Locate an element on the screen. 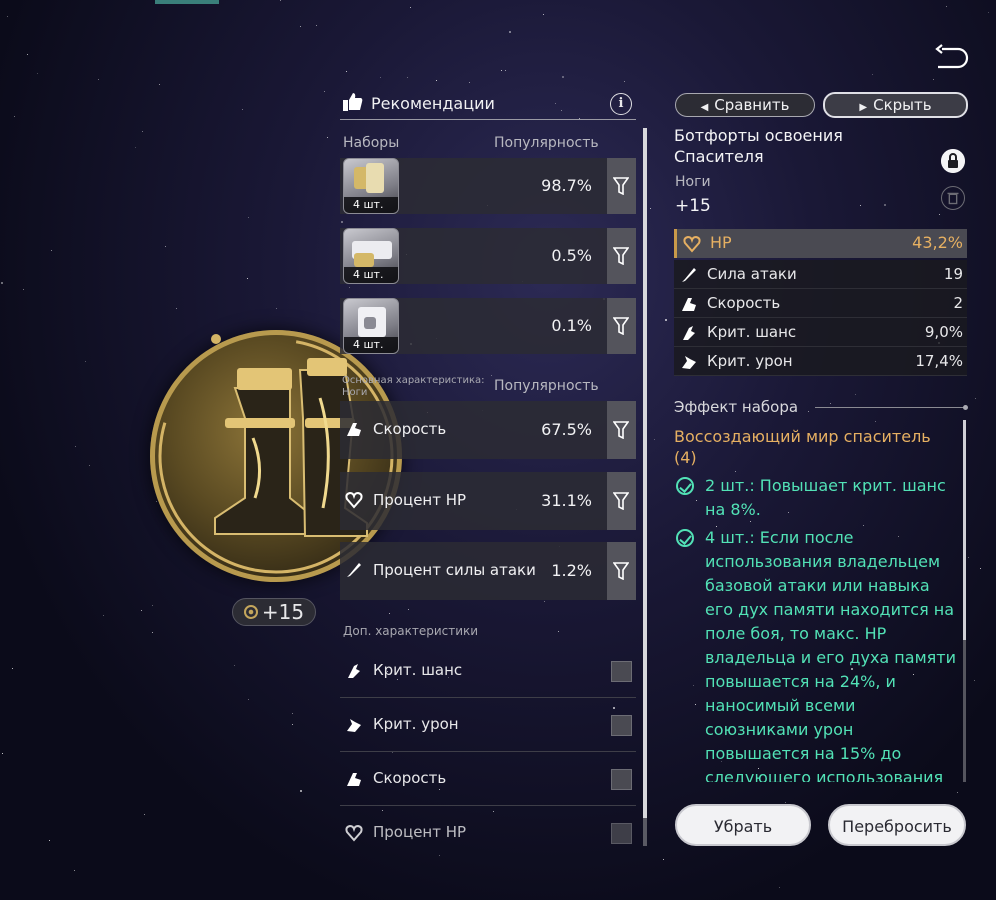 The width and height of the screenshot is (996, 900). set-popularity: 98.7% is located at coordinates (566, 185).